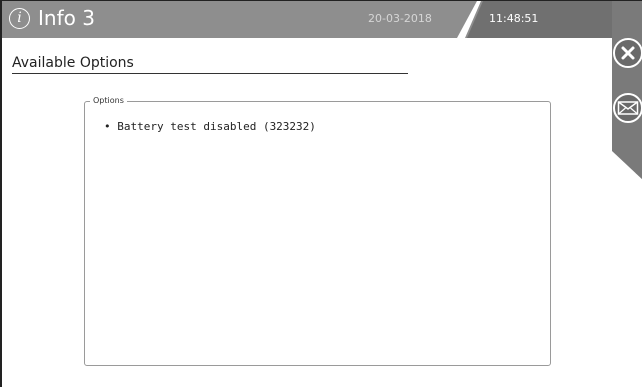 This screenshot has width=642, height=387. What do you see at coordinates (514, 18) in the screenshot?
I see `time-display: 11:48:51` at bounding box center [514, 18].